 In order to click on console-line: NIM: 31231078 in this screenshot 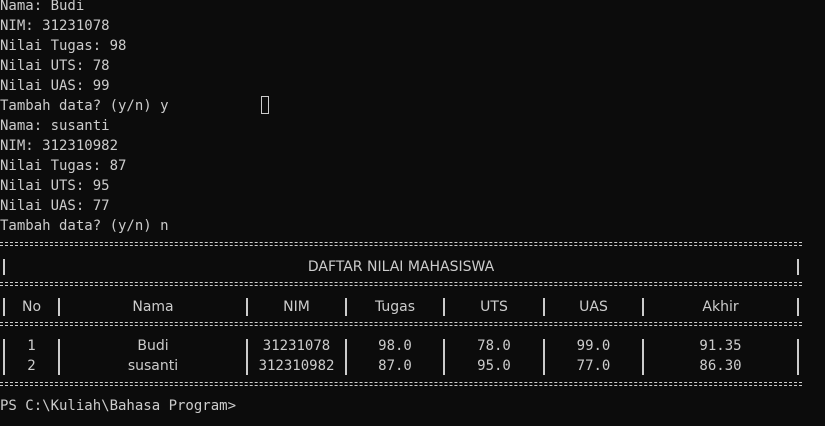, I will do `click(55, 26)`.